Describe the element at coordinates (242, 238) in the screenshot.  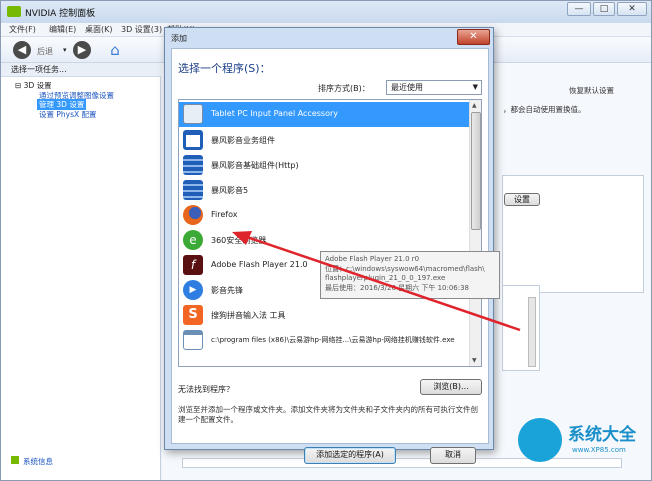
I see `arrow-head` at that location.